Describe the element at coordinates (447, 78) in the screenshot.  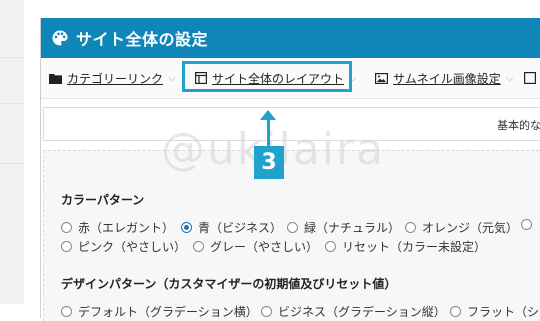
I see `tab-label: サムネイル画像設定` at that location.